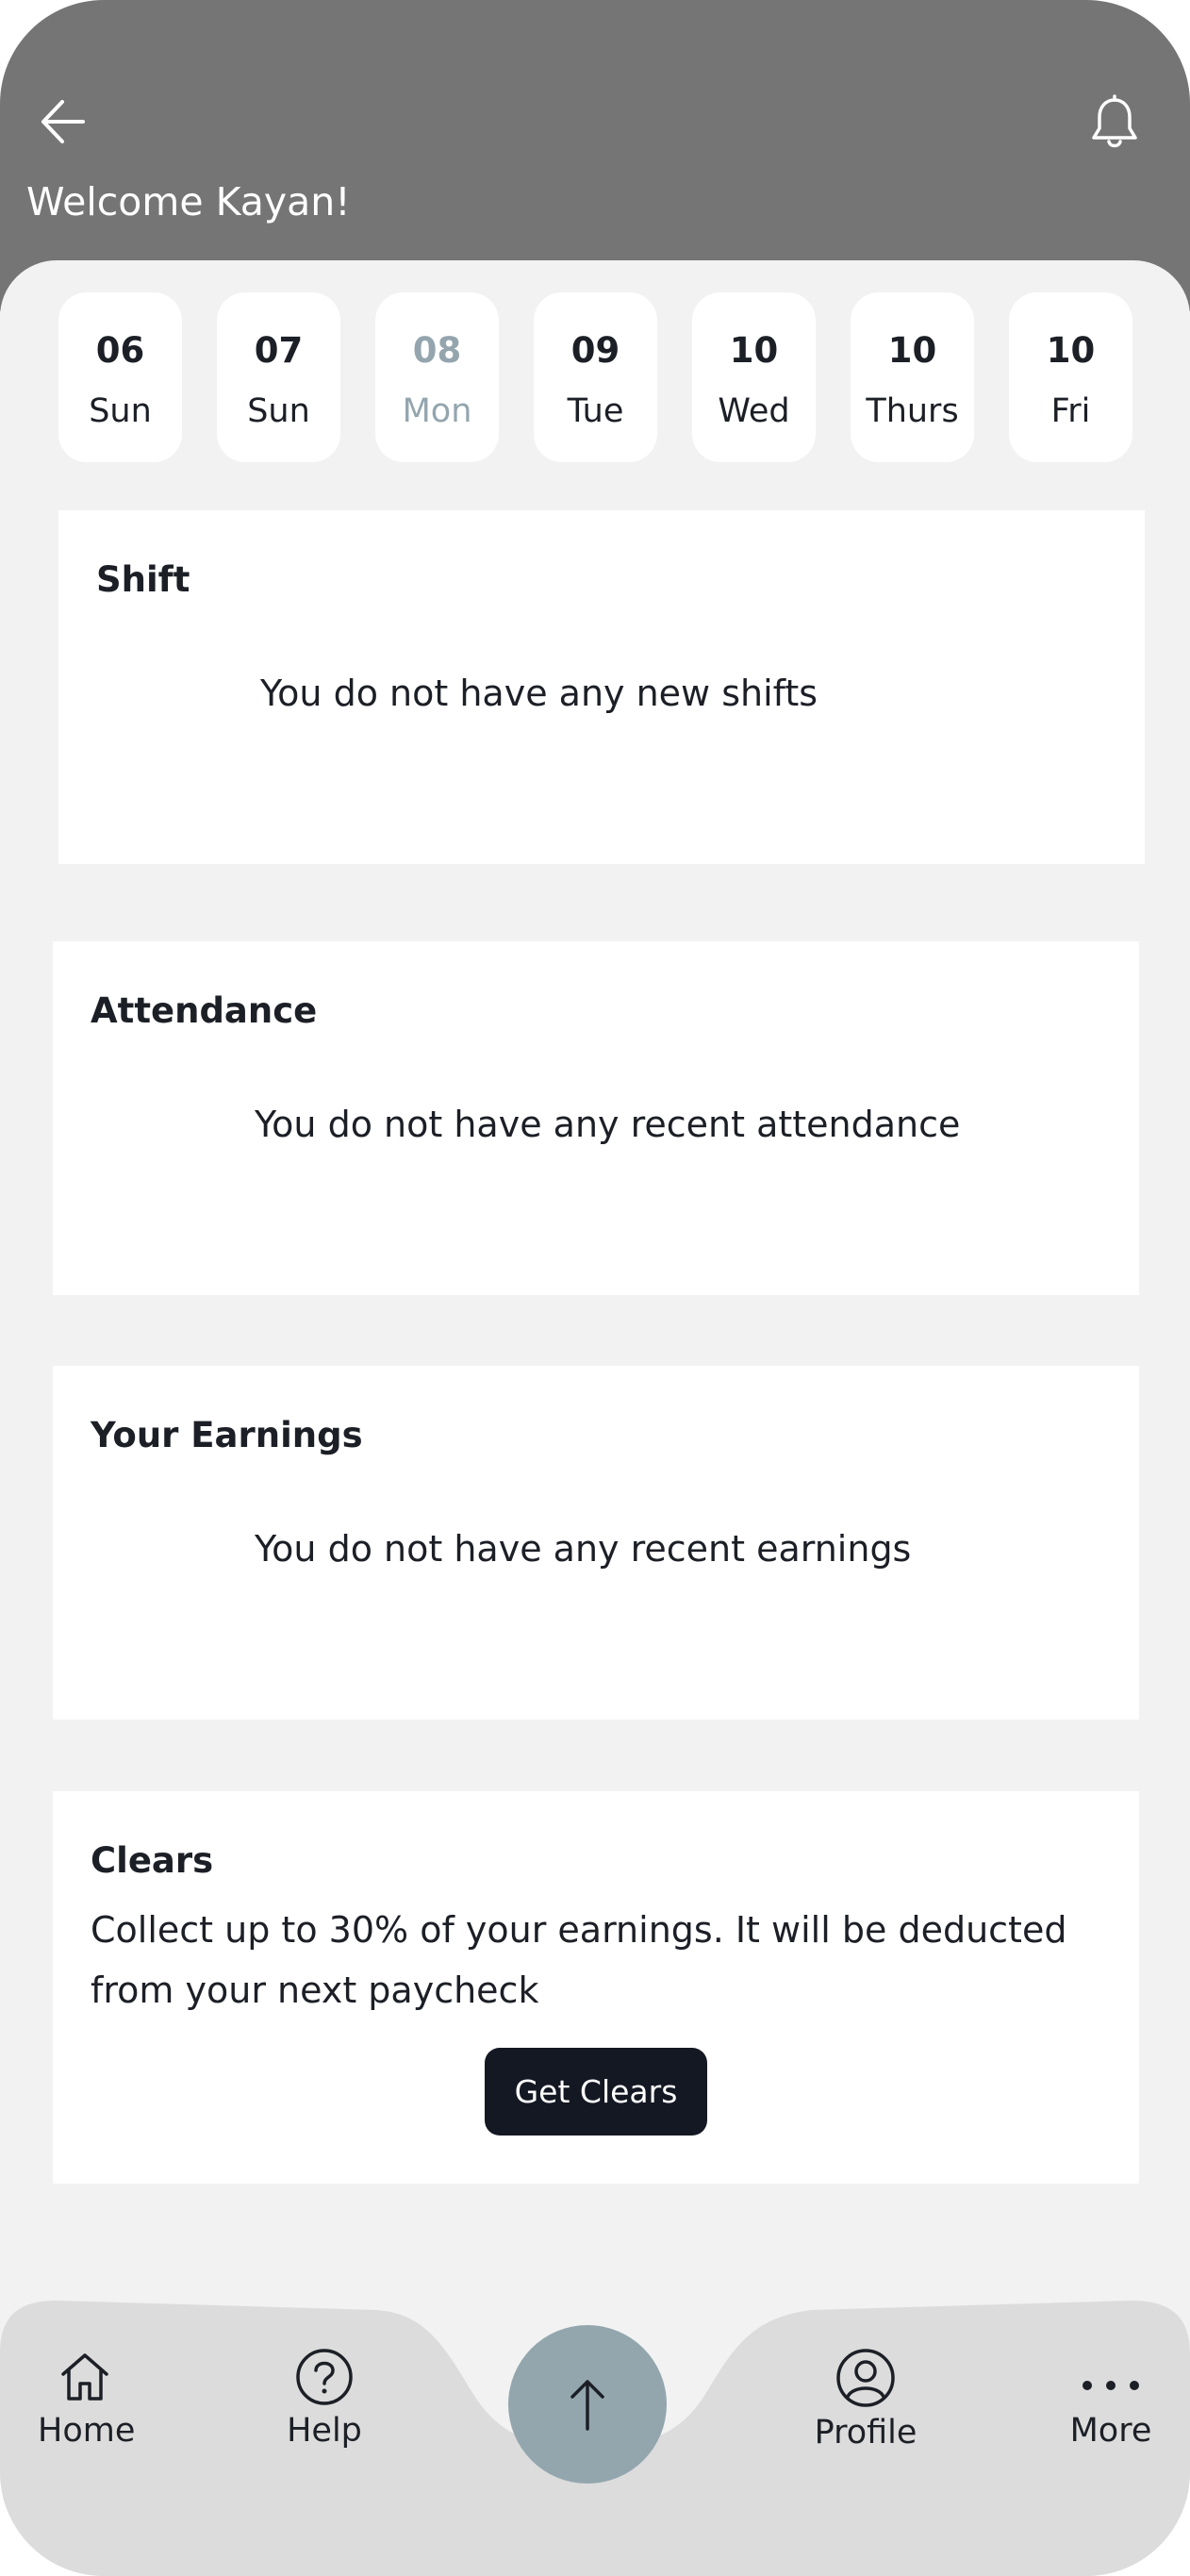 This screenshot has height=2576, width=1190. I want to click on nav-help-label: Help, so click(324, 2431).